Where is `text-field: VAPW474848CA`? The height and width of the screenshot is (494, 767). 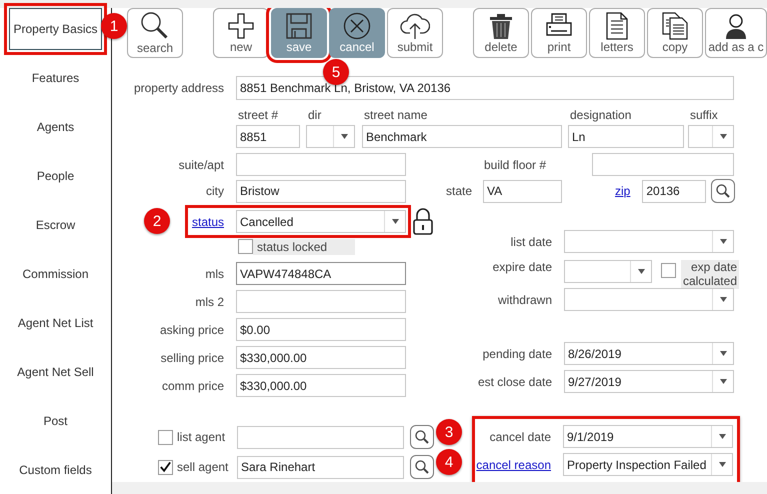
text-field: VAPW474848CA is located at coordinates (321, 273).